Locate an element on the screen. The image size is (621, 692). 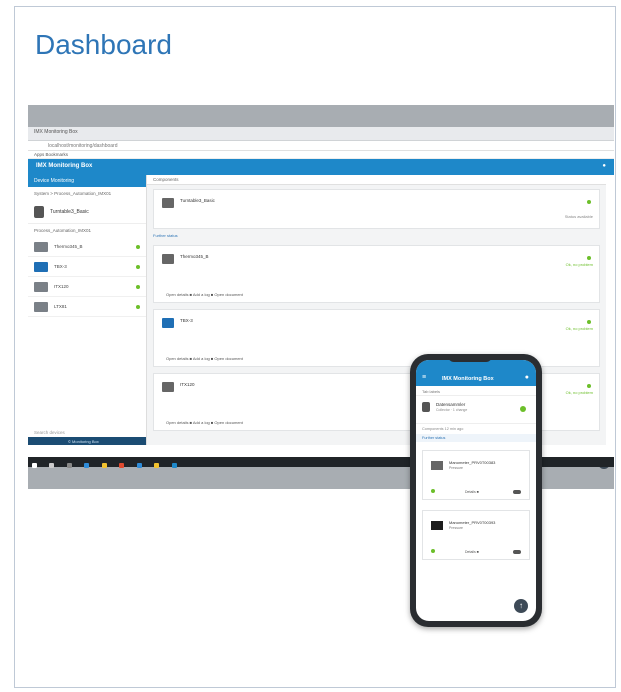
browser-icon is located at coordinates (87, 465).